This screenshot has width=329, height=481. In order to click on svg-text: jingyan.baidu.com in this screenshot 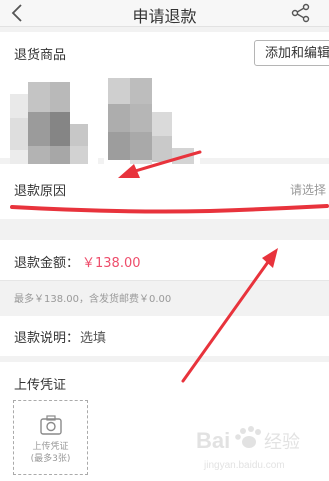, I will do `click(244, 465)`.